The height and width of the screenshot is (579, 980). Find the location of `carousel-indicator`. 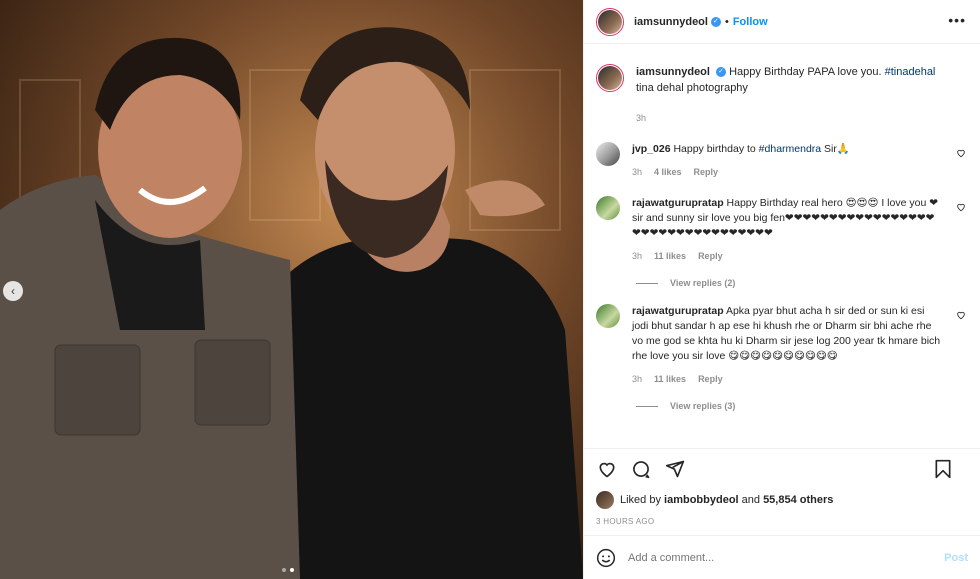

carousel-indicator is located at coordinates (288, 570).